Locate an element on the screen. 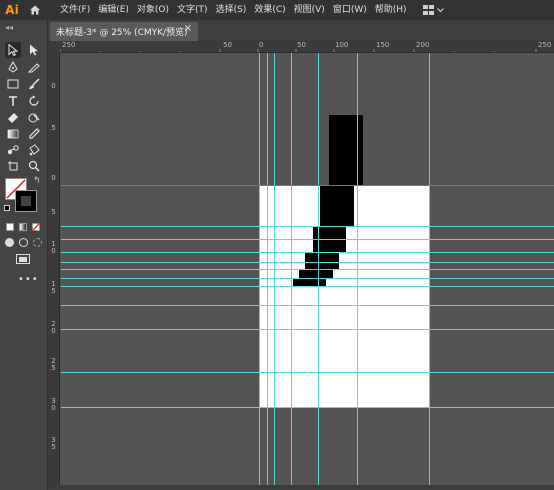 The height and width of the screenshot is (490, 554). close-icon: × is located at coordinates (188, 28).